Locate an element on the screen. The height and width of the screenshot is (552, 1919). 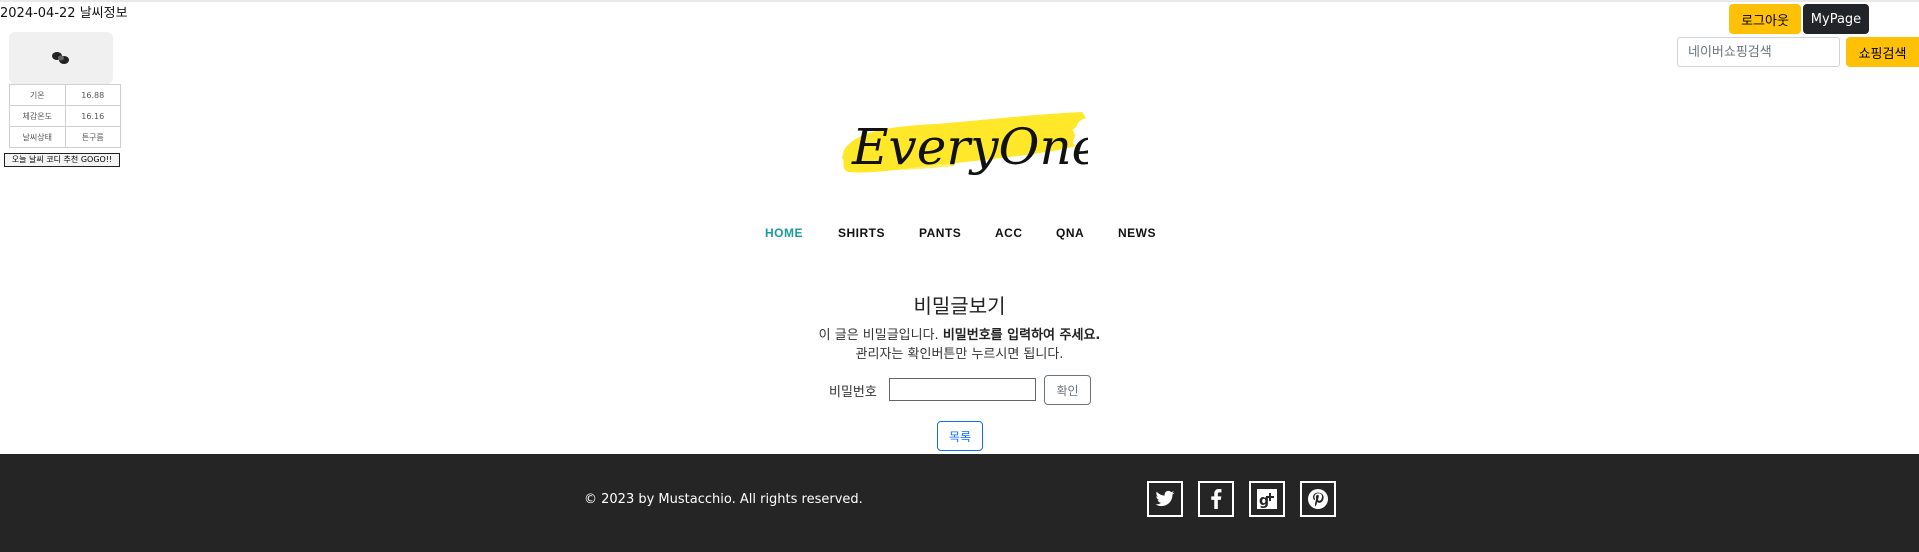
weather-title: 2024-04-22 날씨정보 is located at coordinates (64, 11).